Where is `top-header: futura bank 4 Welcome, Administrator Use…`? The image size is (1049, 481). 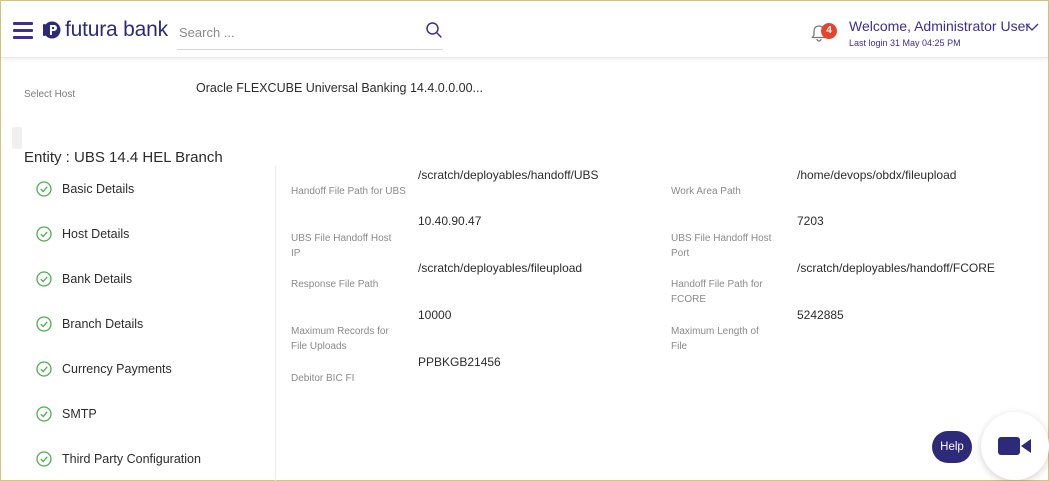 top-header: futura bank 4 Welcome, Administrator Use… is located at coordinates (524, 29).